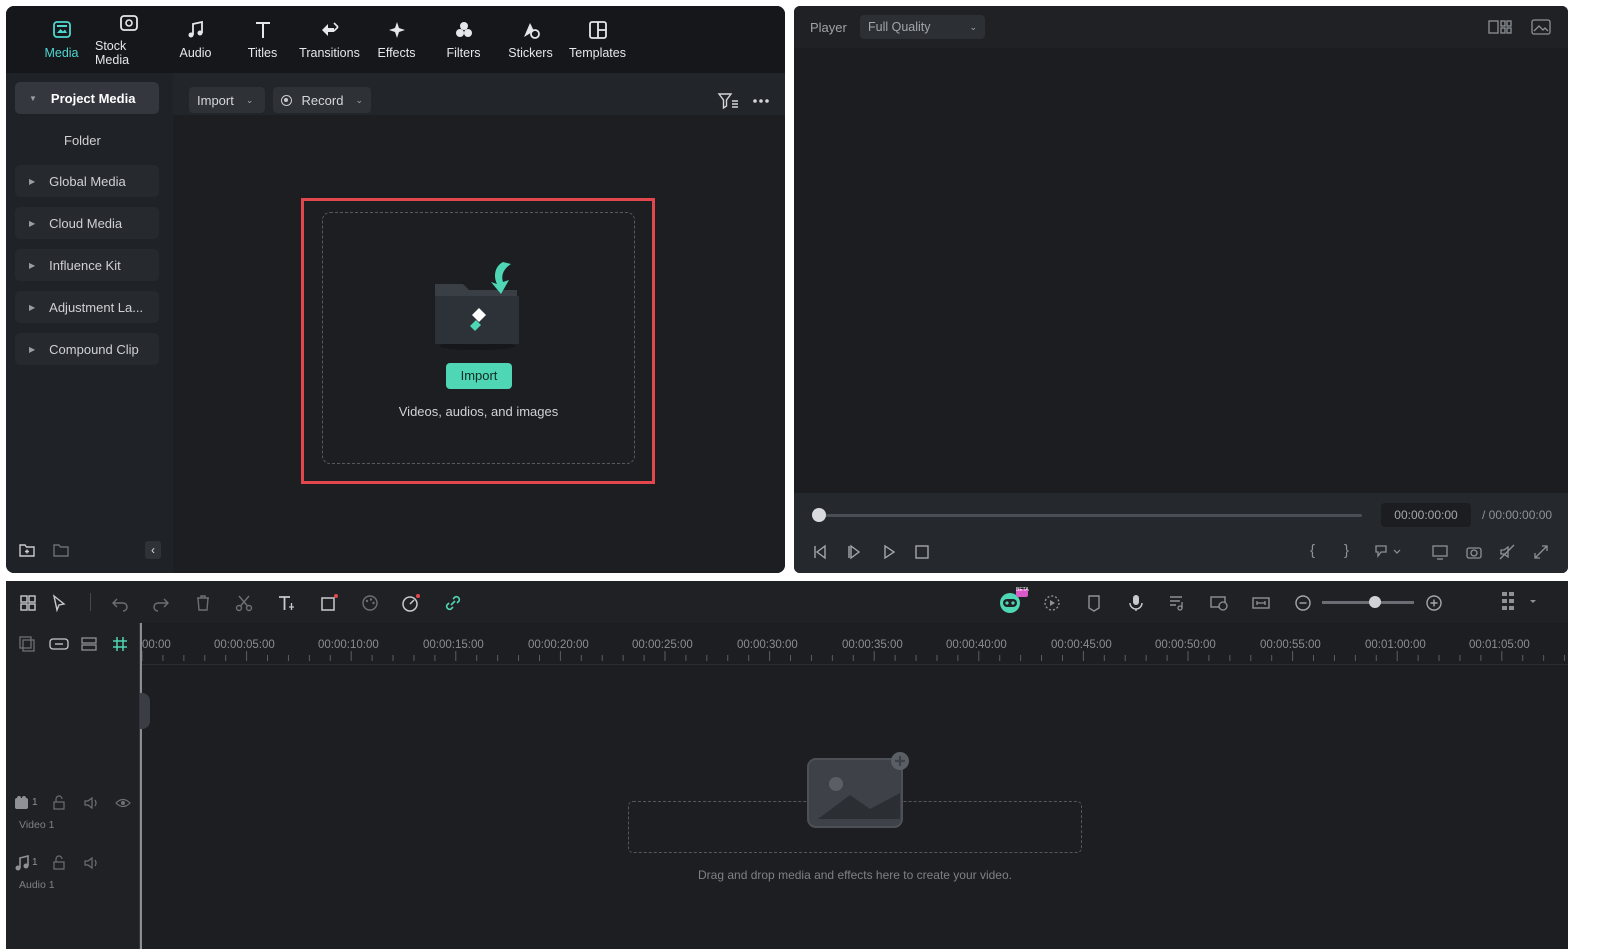  What do you see at coordinates (87, 349) in the screenshot?
I see `sidebar-item-compound-clip: ▶ Compound Clip` at bounding box center [87, 349].